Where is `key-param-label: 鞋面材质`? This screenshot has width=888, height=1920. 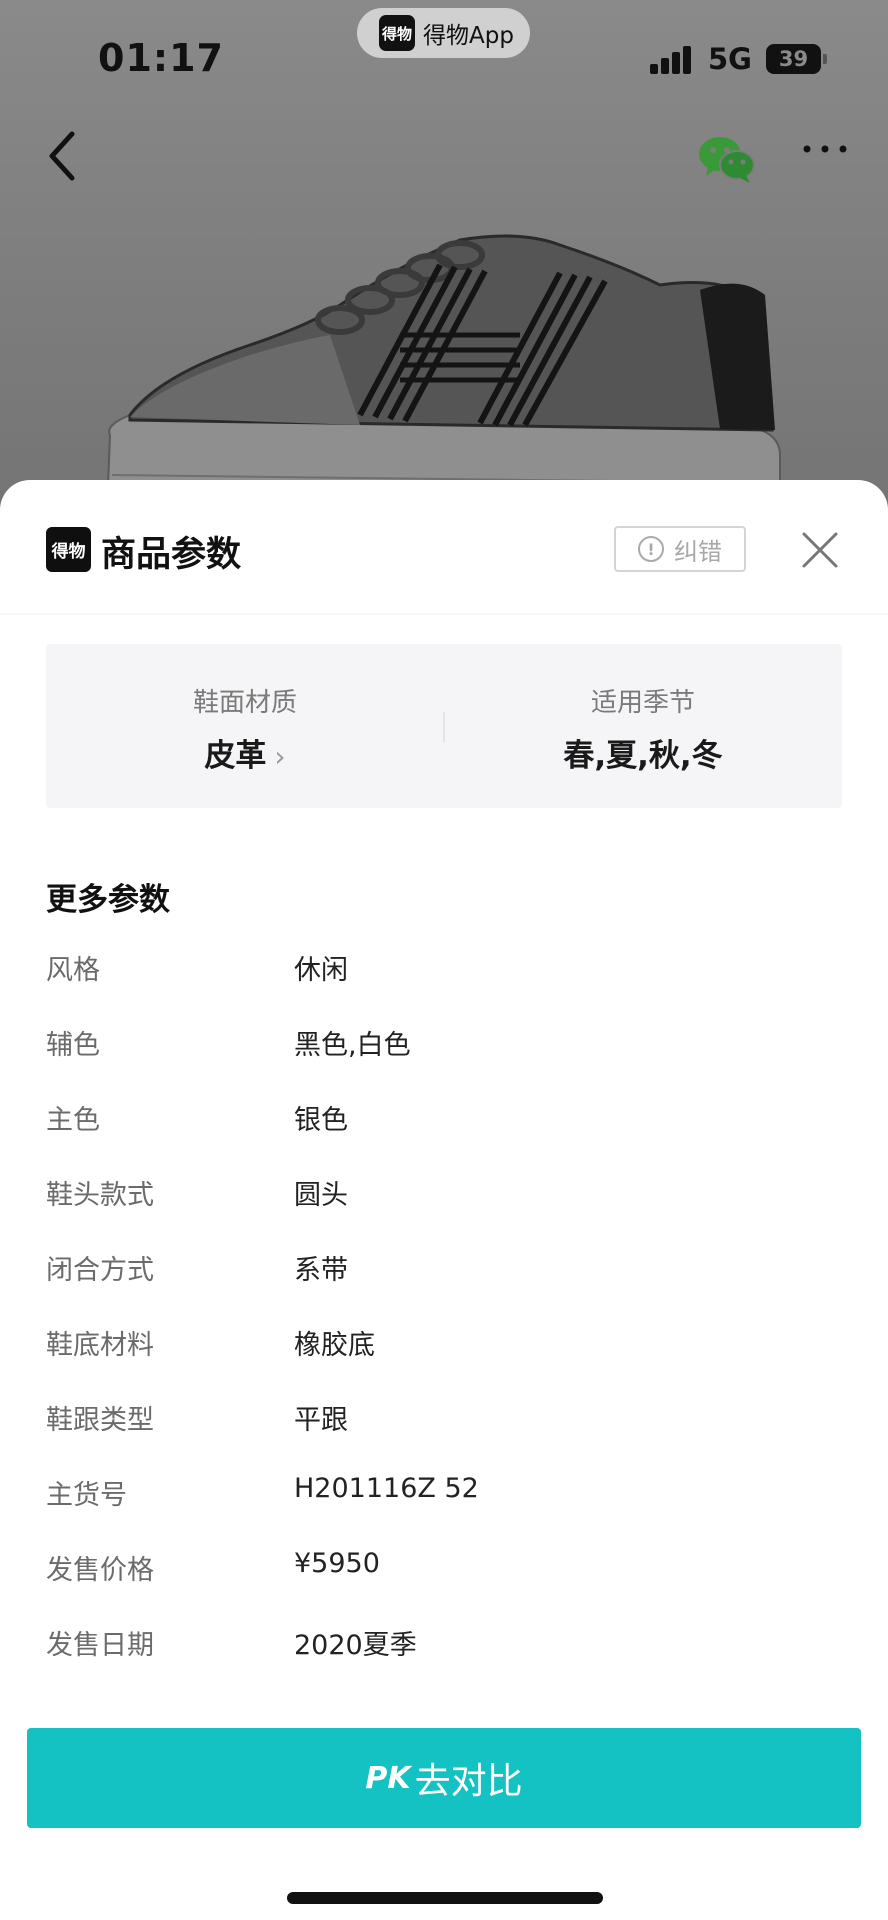 key-param-label: 鞋面材质 is located at coordinates (244, 703).